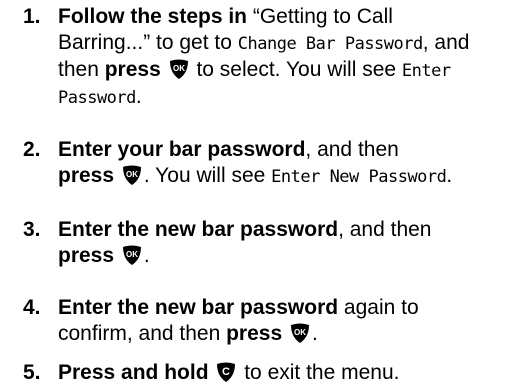 This screenshot has width=508, height=389. I want to click on text: then, so click(81, 69).